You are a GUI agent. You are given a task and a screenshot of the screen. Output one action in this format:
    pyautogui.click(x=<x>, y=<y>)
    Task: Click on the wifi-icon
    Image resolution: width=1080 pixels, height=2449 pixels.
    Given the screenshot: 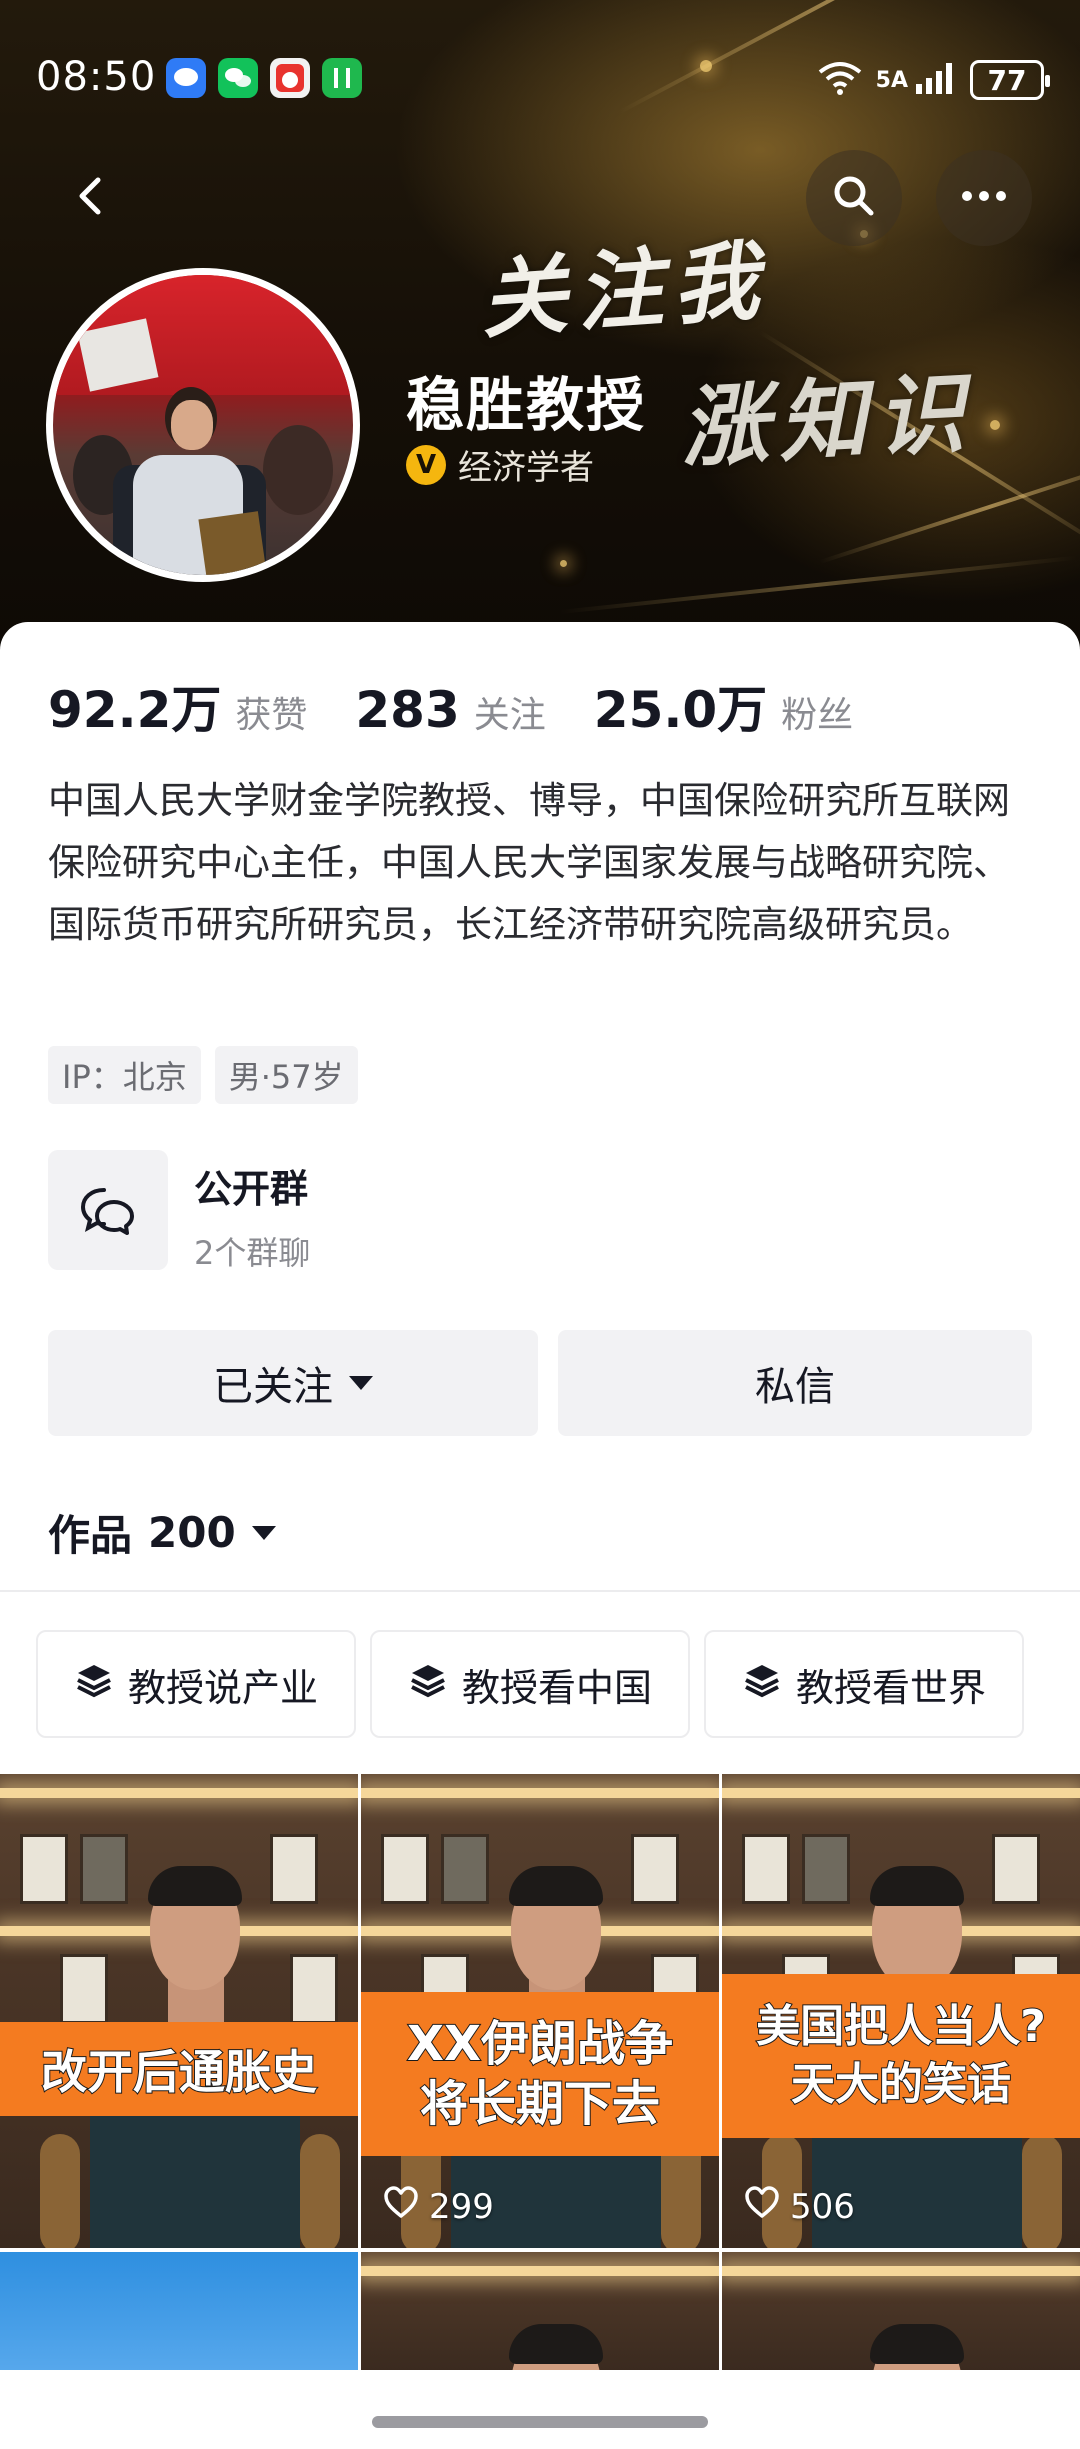 What is the action you would take?
    pyautogui.click(x=840, y=80)
    